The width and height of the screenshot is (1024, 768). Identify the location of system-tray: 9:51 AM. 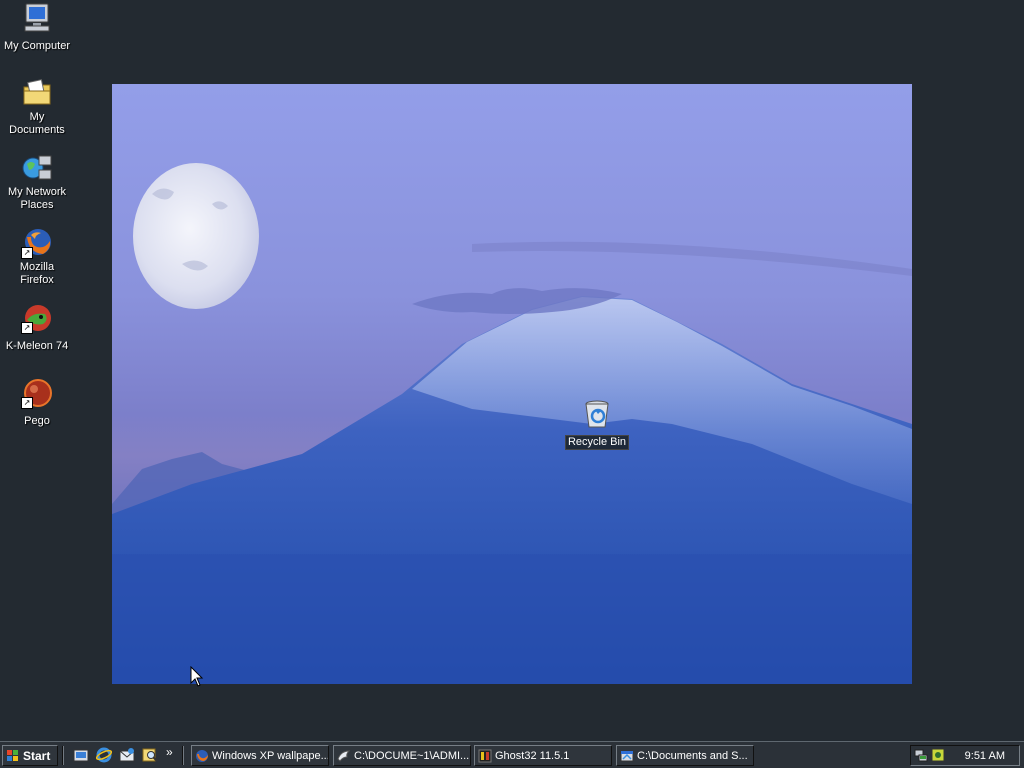
(965, 755).